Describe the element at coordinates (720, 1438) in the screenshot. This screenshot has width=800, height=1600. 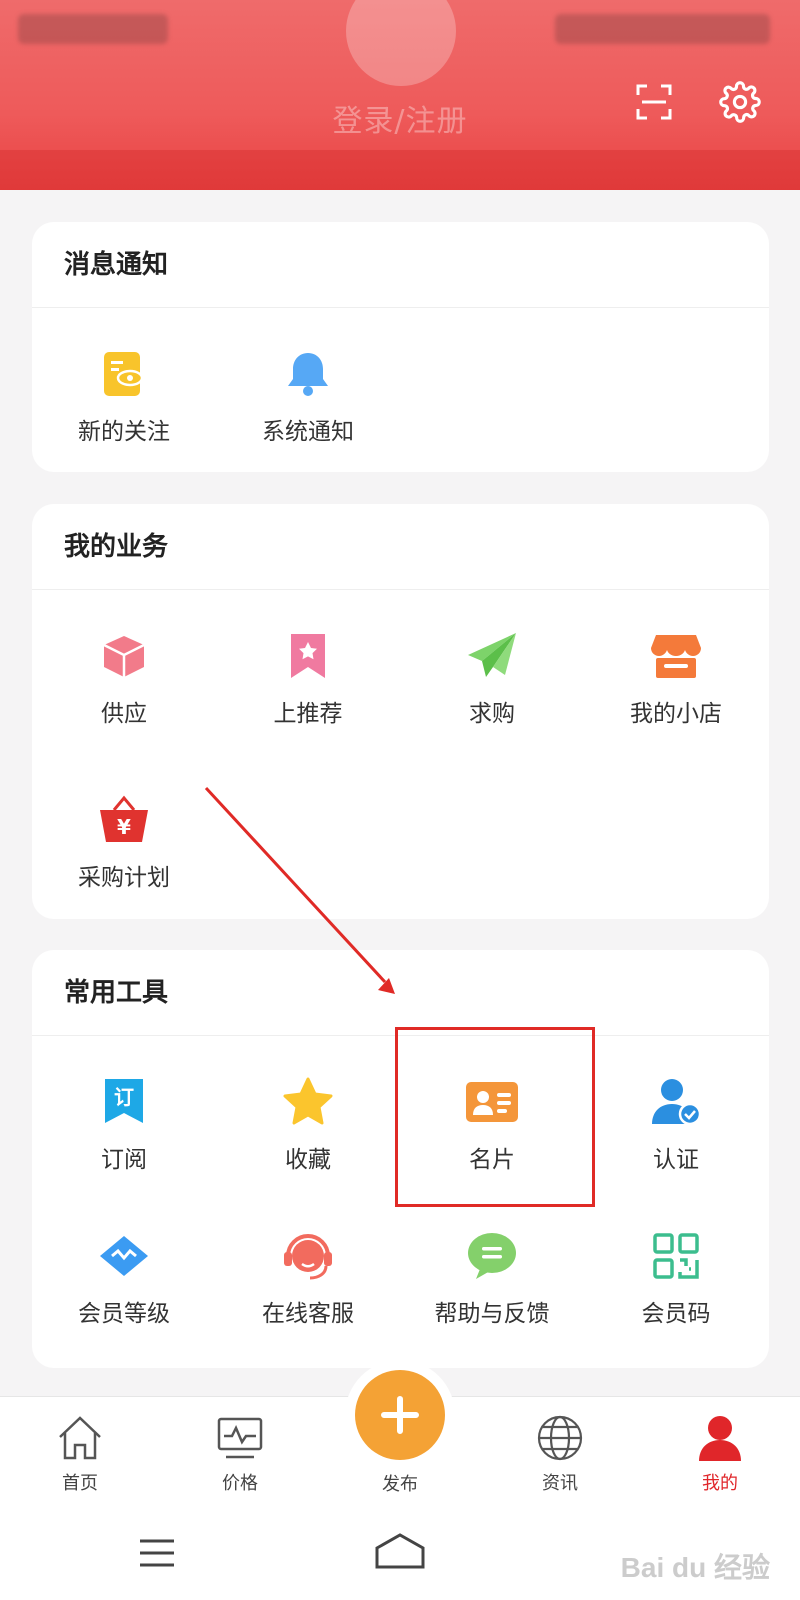
I see `user-icon` at that location.